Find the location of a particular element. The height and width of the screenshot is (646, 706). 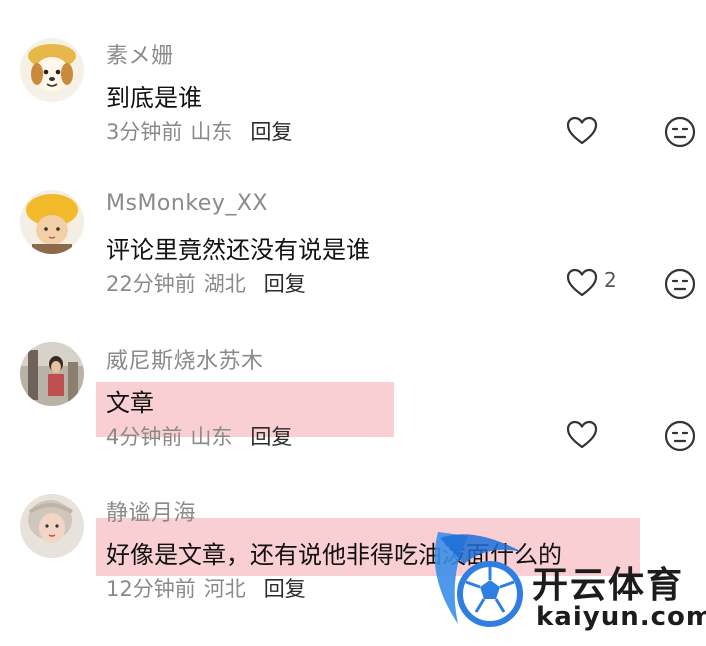

comment-username: MsMonkey_XX is located at coordinates (187, 203).